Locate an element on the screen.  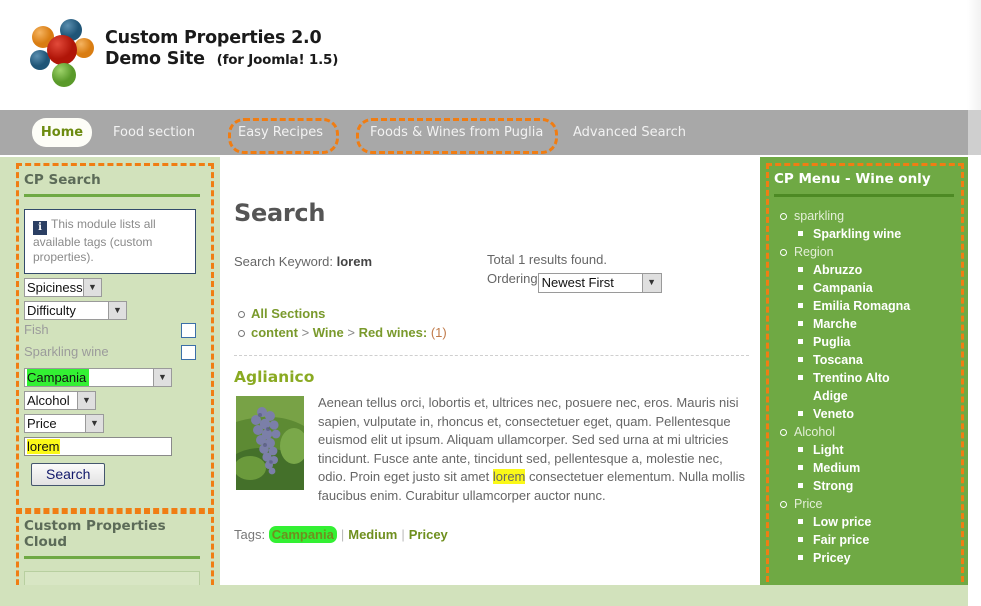
molecule-spheres-logo is located at coordinates (63, 54).